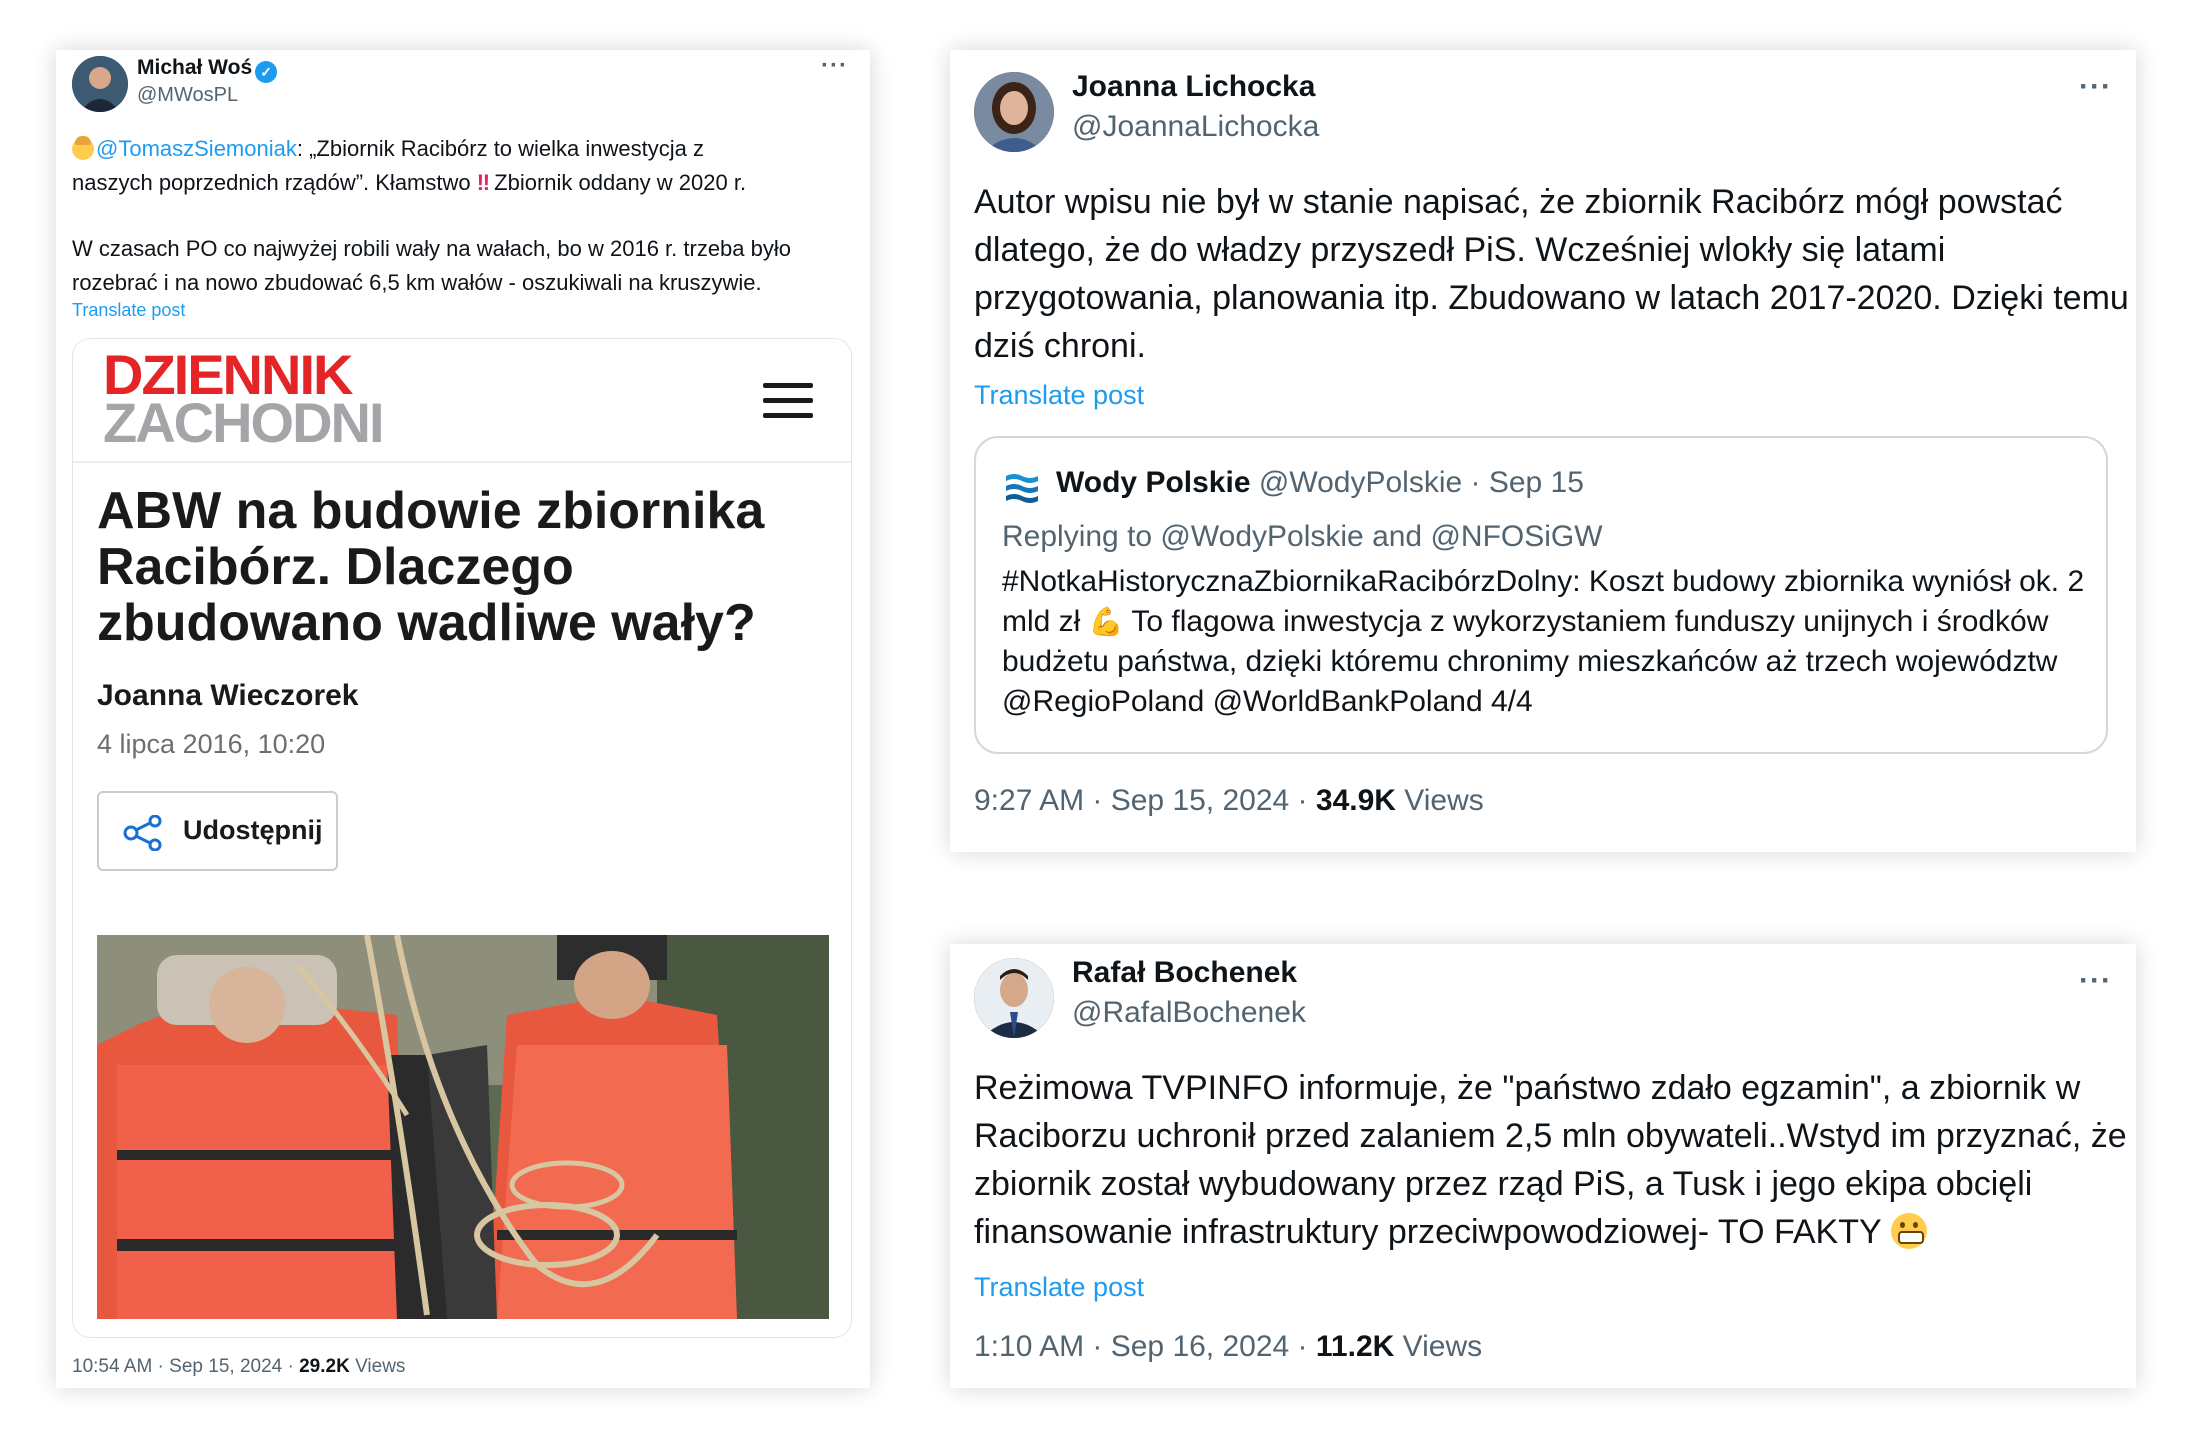 Image resolution: width=2195 pixels, height=1451 pixels. I want to click on tweet-footer: 9:27 AM · Sep 15, 2024 · 34.9K Views, so click(1229, 801).